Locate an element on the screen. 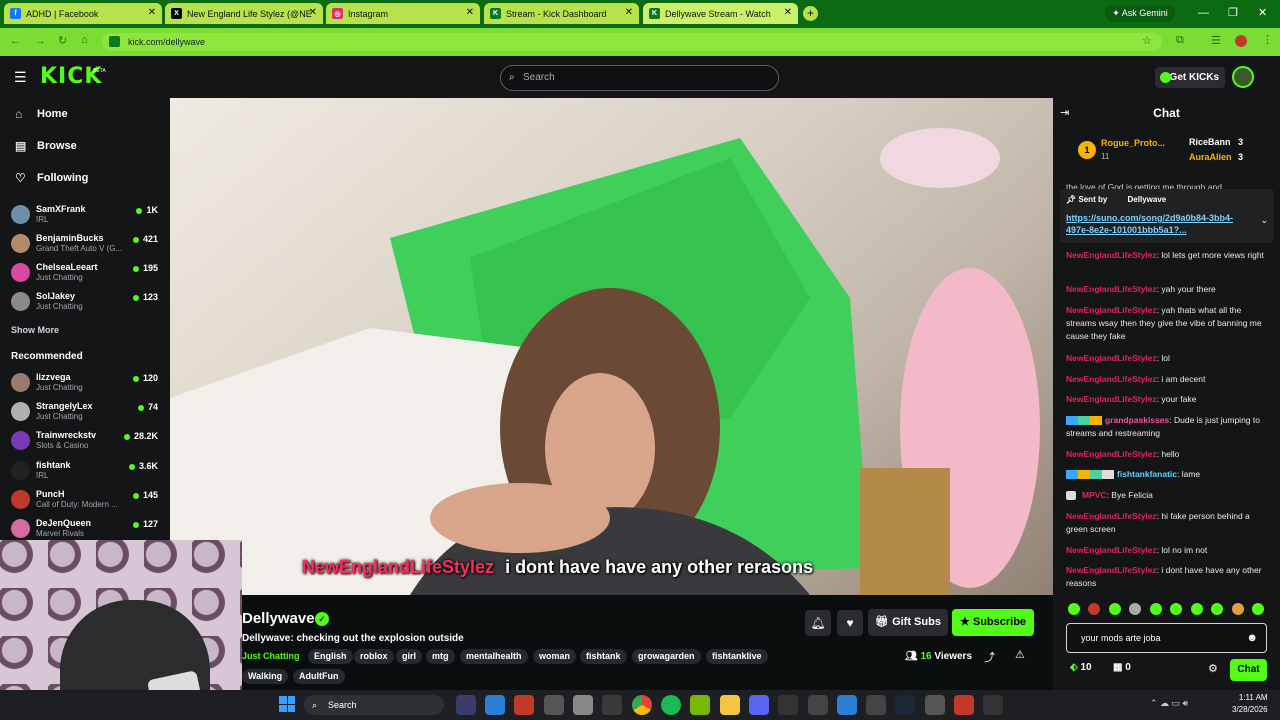 The image size is (1280, 720). nav-browse: ▤ Browse is located at coordinates (46, 146).